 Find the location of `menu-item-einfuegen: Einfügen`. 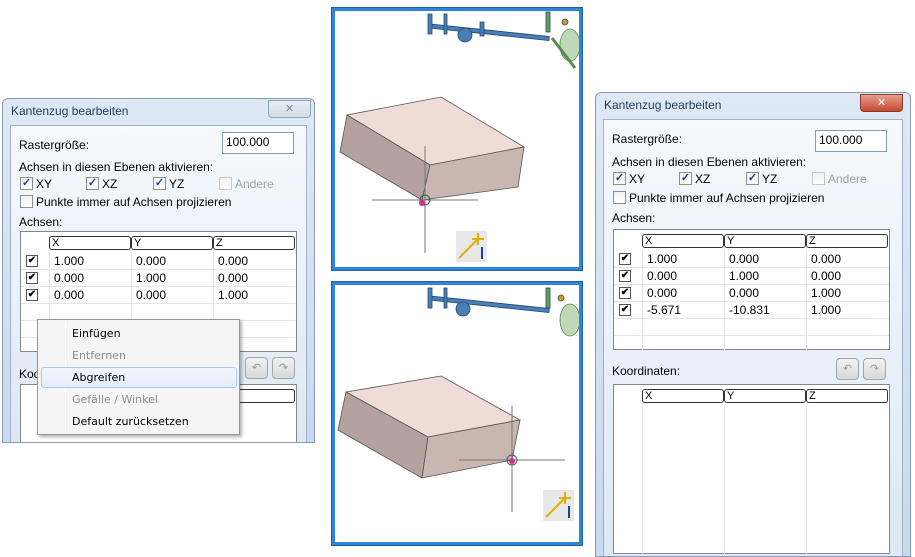

menu-item-einfuegen: Einfügen is located at coordinates (139, 333).